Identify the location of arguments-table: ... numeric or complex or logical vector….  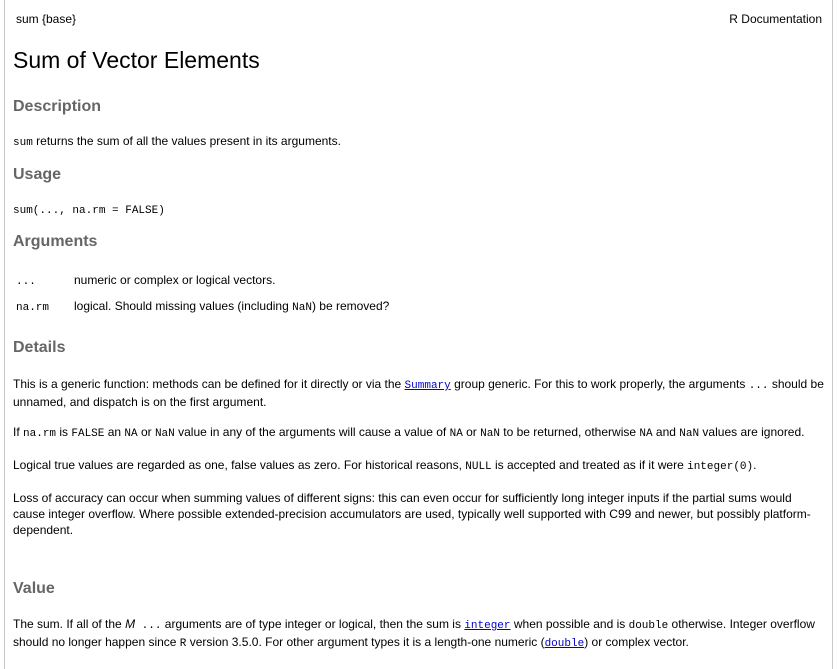
(201, 293).